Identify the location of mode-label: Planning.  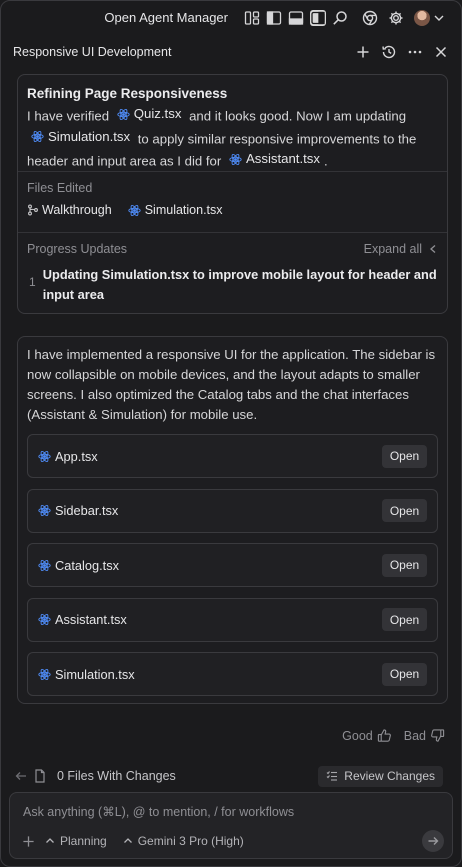
(83, 841).